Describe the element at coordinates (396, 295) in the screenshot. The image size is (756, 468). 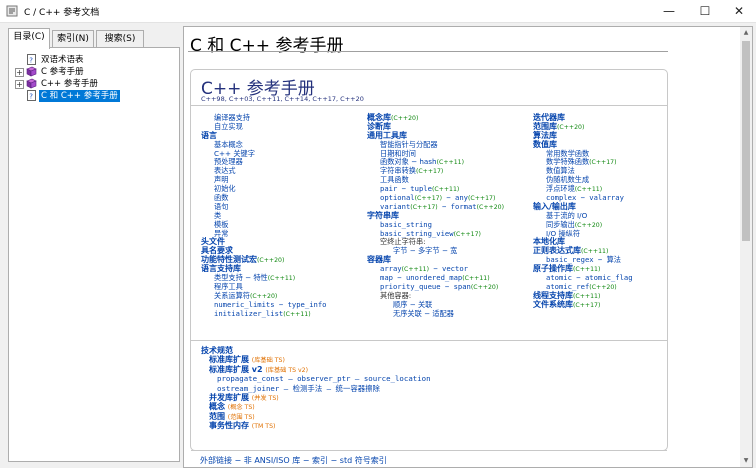
I see `link-text: 其他容器:` at that location.